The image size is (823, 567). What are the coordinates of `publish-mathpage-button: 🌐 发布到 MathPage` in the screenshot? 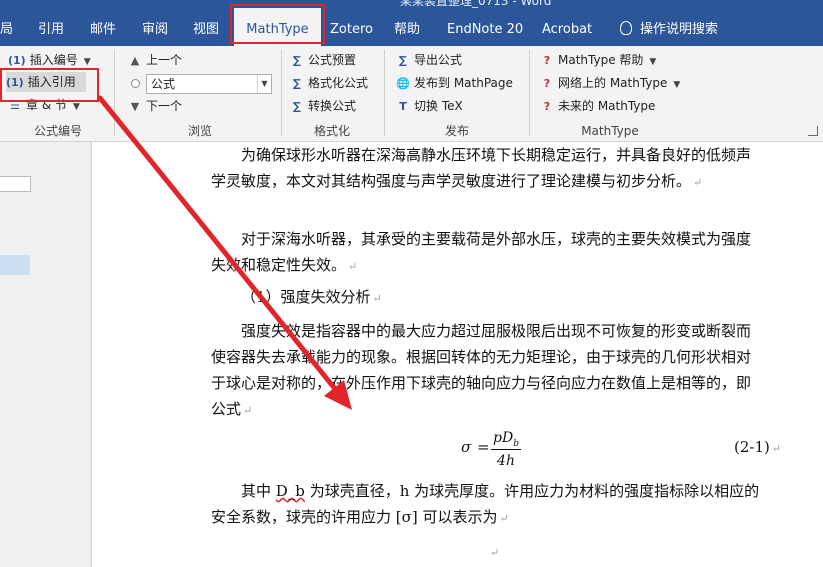 It's located at (454, 83).